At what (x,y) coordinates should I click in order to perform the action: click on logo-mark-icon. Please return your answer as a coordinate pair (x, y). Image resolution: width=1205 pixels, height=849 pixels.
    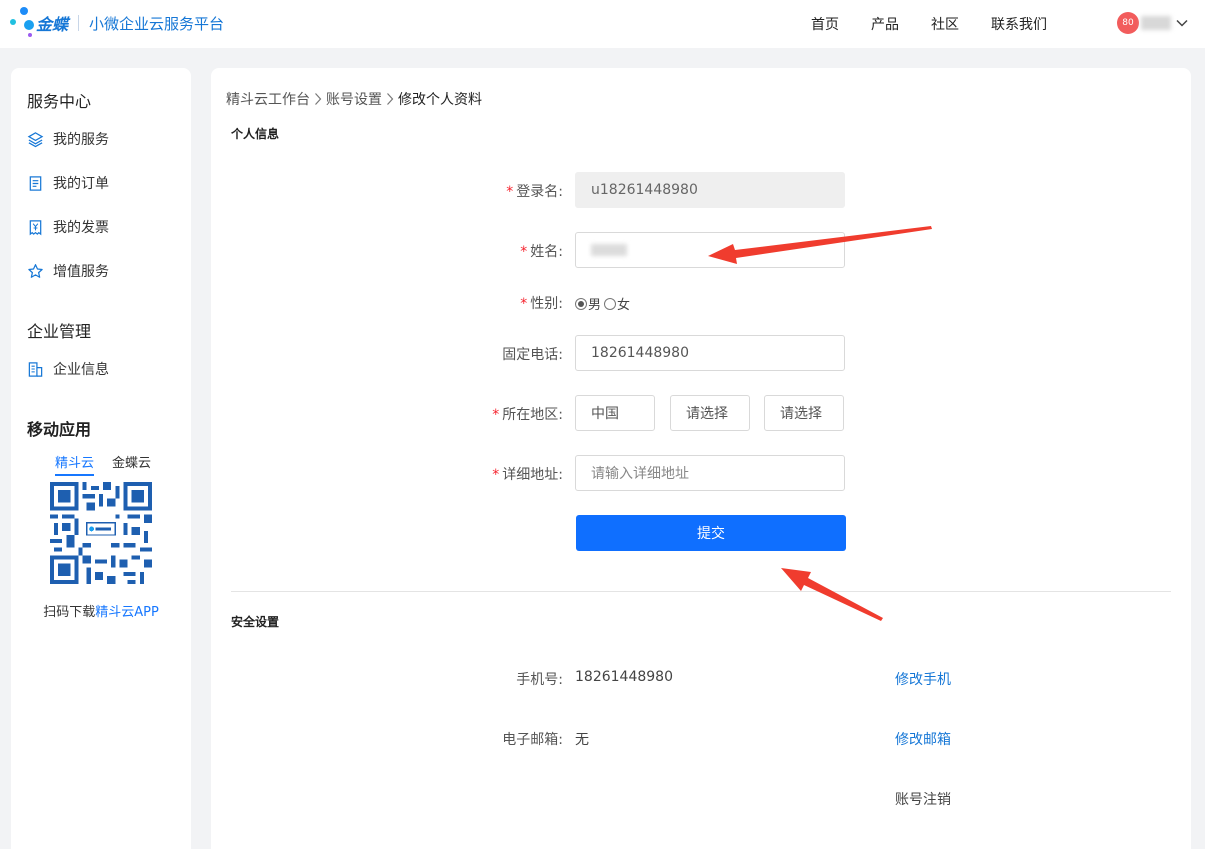
    Looking at the image, I should click on (23, 23).